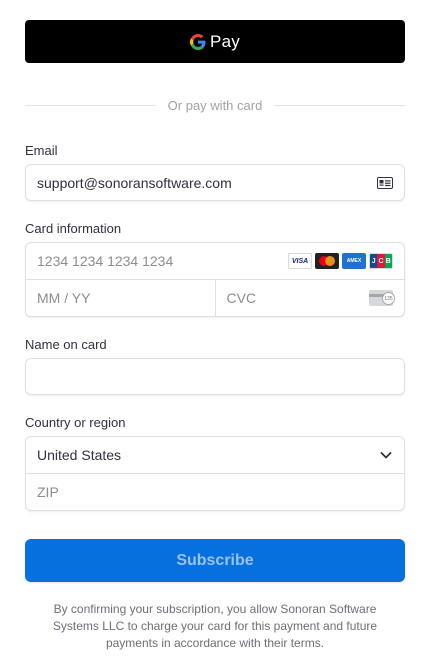  I want to click on google-g-icon, so click(198, 41).